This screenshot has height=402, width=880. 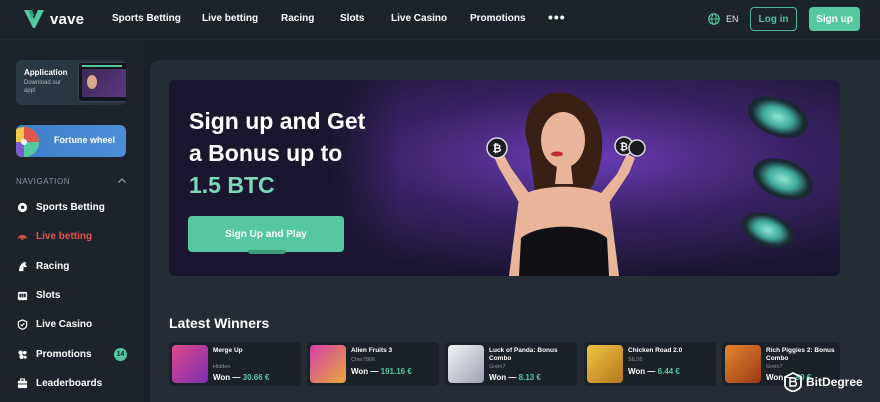 What do you see at coordinates (85, 140) in the screenshot?
I see `fortune-wheel-label: Fortune wheel` at bounding box center [85, 140].